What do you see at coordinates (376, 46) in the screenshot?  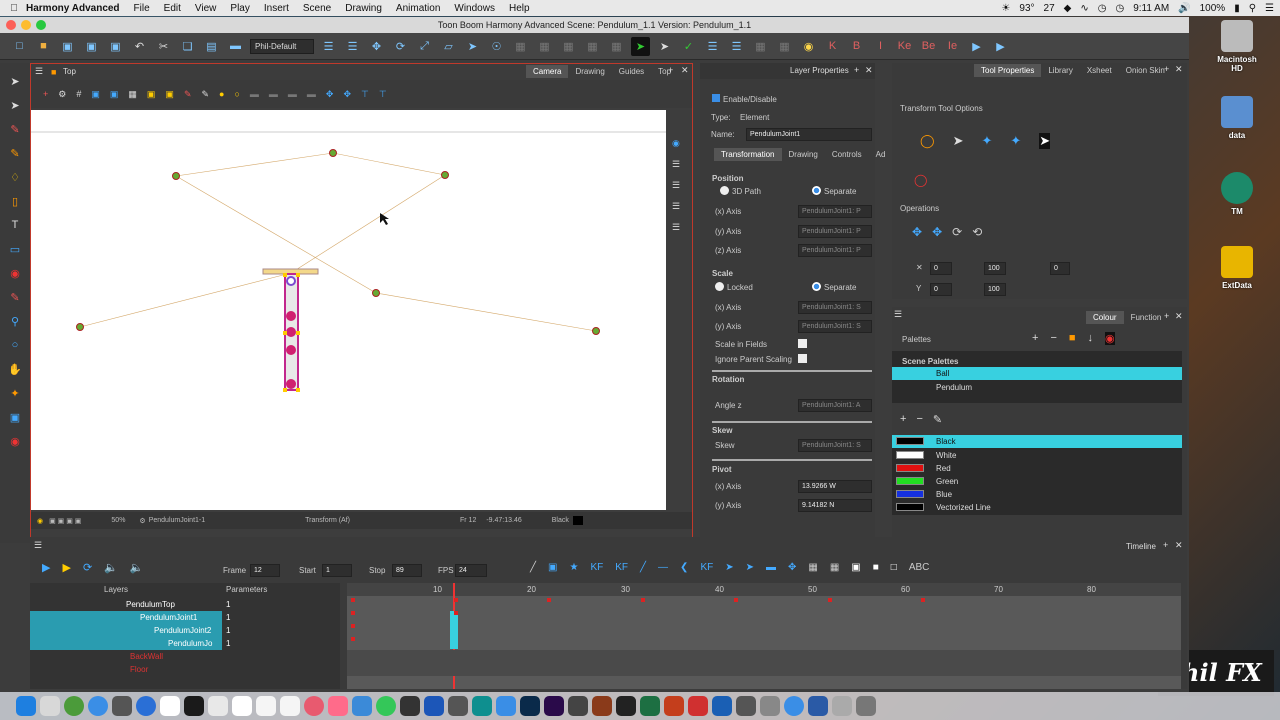 I see `pivot-mode-icon: ✥` at bounding box center [376, 46].